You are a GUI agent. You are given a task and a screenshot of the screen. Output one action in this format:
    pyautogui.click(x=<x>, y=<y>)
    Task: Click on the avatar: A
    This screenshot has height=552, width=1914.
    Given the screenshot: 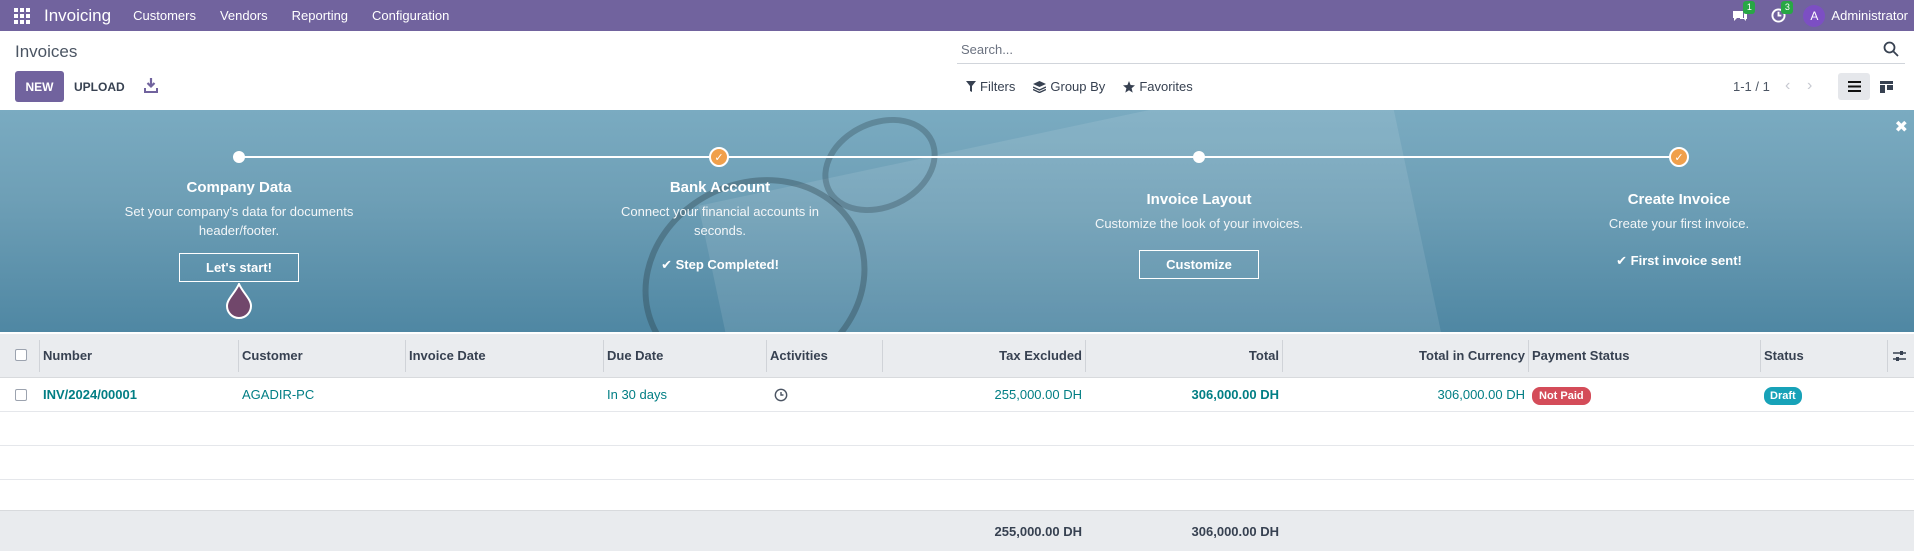 What is the action you would take?
    pyautogui.click(x=1814, y=15)
    